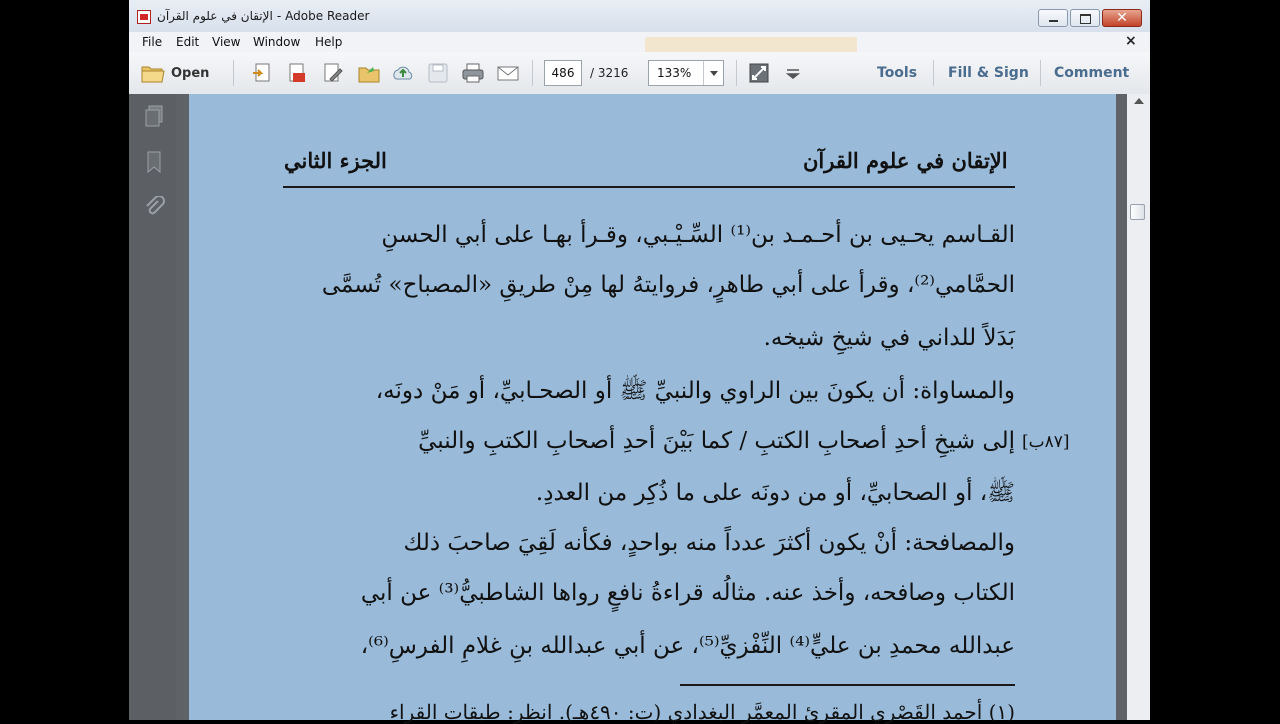  Describe the element at coordinates (1131, 41) in the screenshot. I see `document-close-icon: ×` at that location.